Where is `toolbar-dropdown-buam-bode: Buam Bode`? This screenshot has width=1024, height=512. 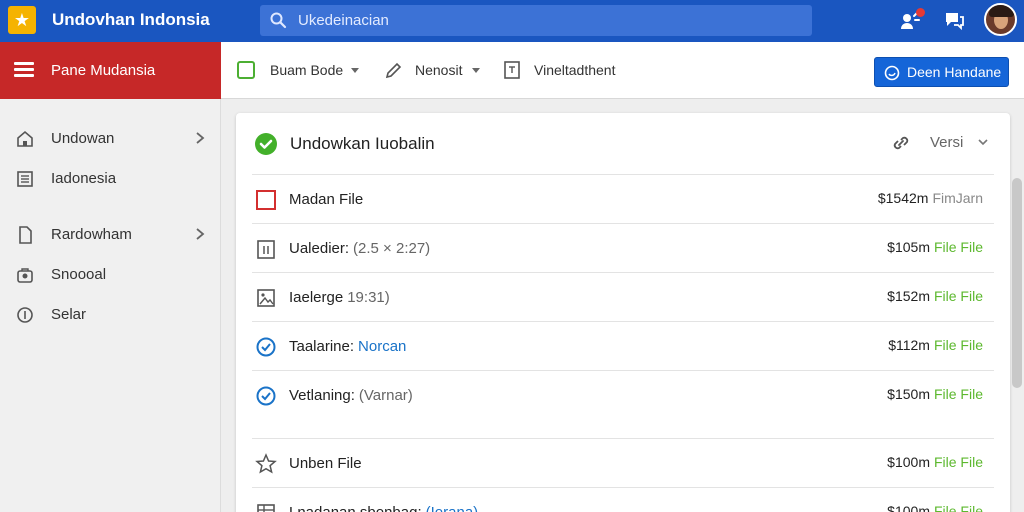 toolbar-dropdown-buam-bode: Buam Bode is located at coordinates (298, 71).